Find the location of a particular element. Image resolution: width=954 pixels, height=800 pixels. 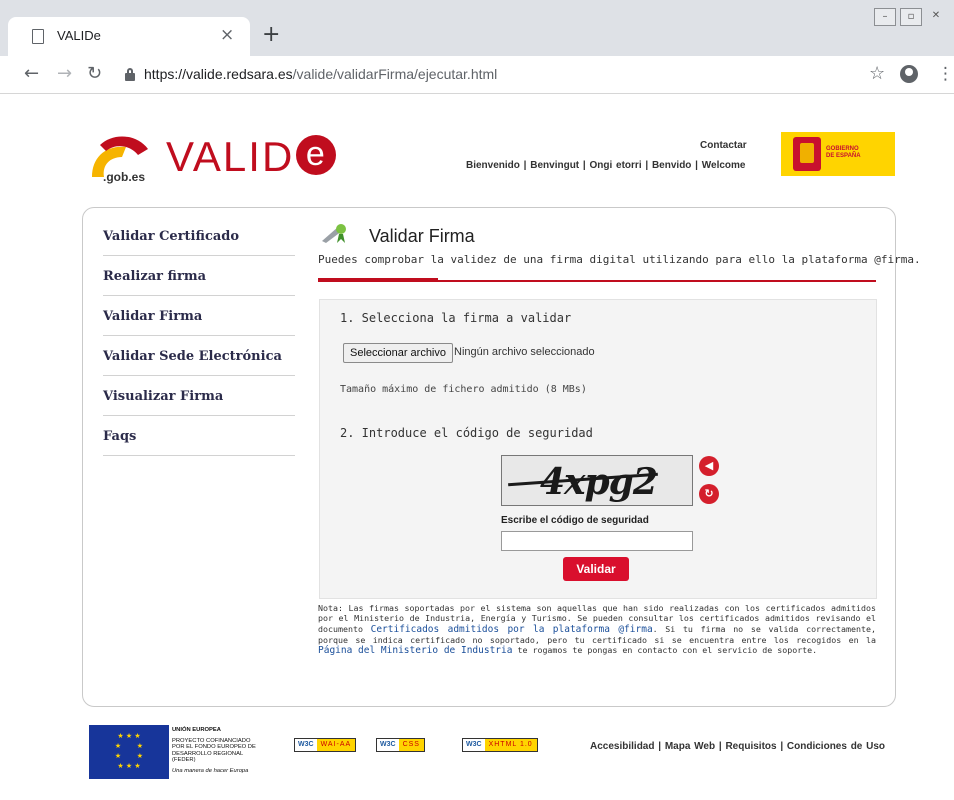

coat-of-arms-icon is located at coordinates (807, 154).